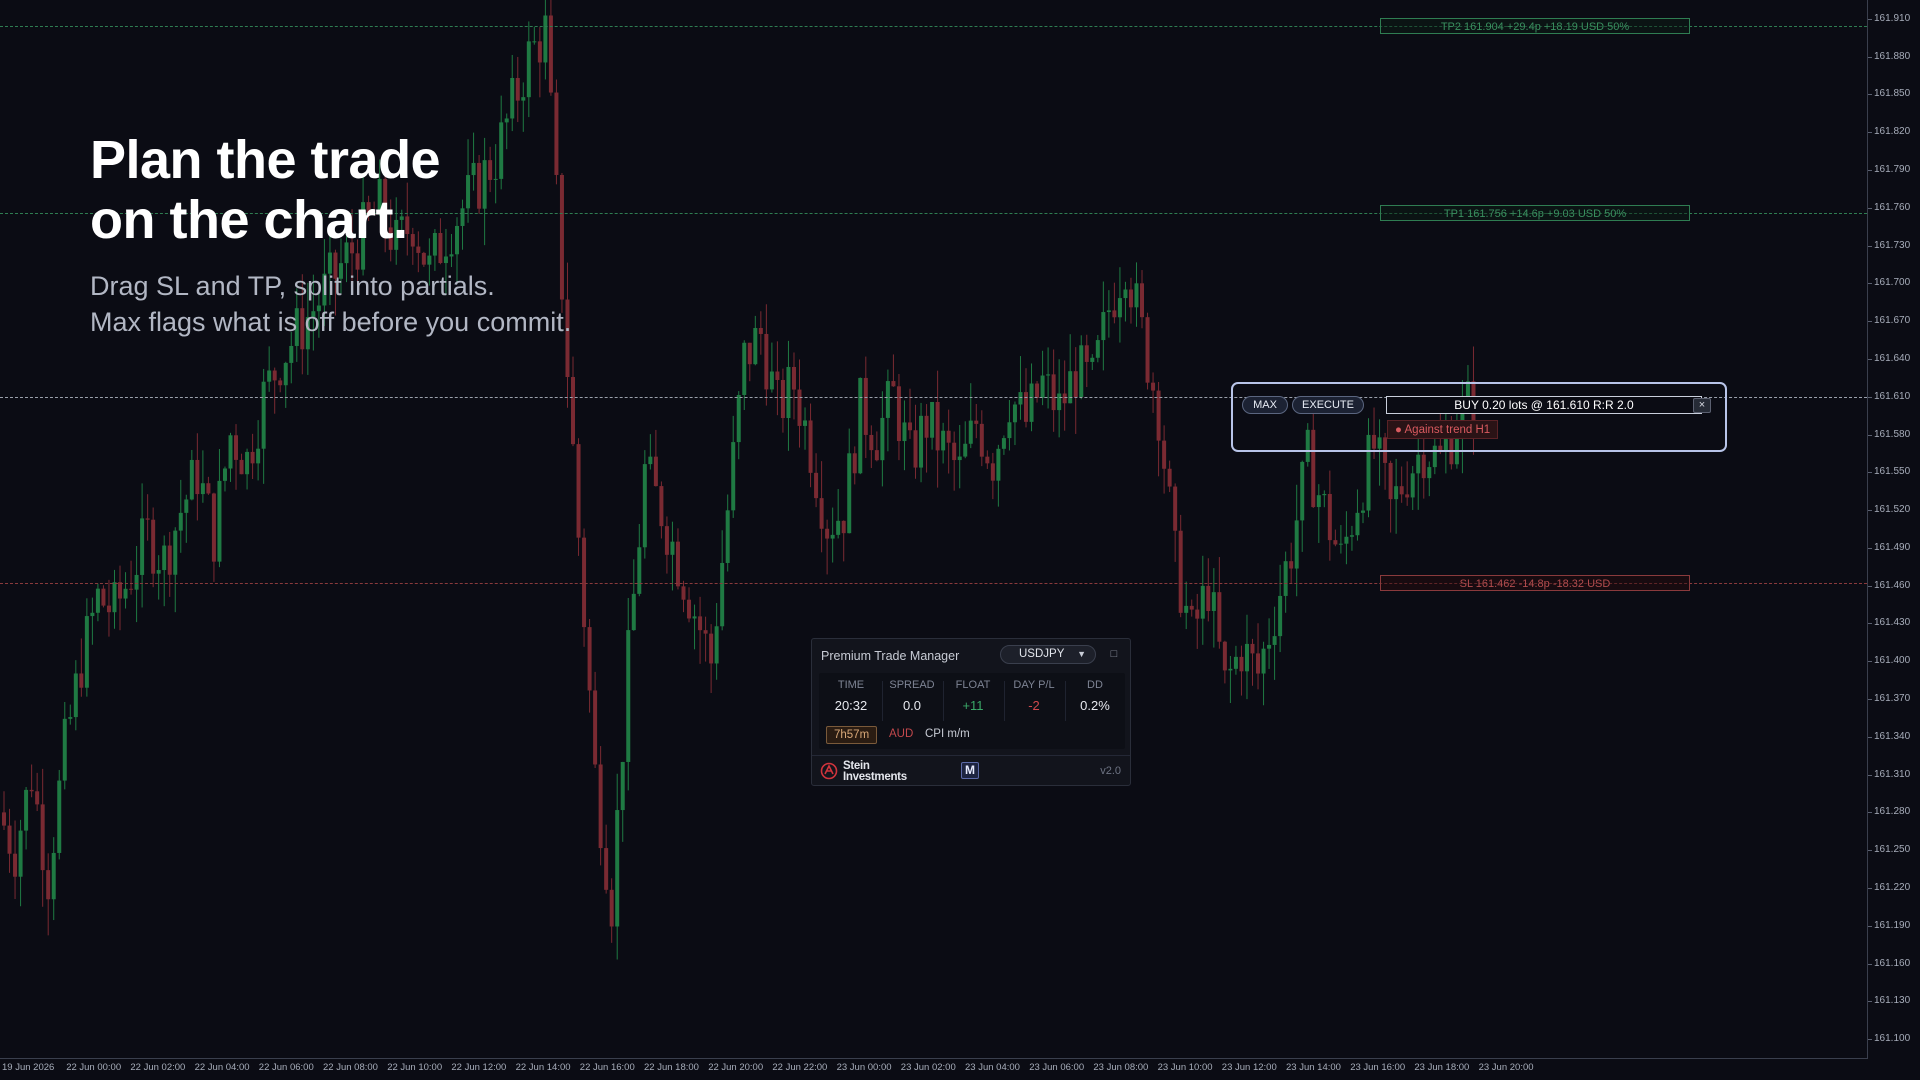 The image size is (1920, 1080). I want to click on tp1-label: TP1 161.756 +14.6p +9.03 USD 50%, so click(1535, 212).